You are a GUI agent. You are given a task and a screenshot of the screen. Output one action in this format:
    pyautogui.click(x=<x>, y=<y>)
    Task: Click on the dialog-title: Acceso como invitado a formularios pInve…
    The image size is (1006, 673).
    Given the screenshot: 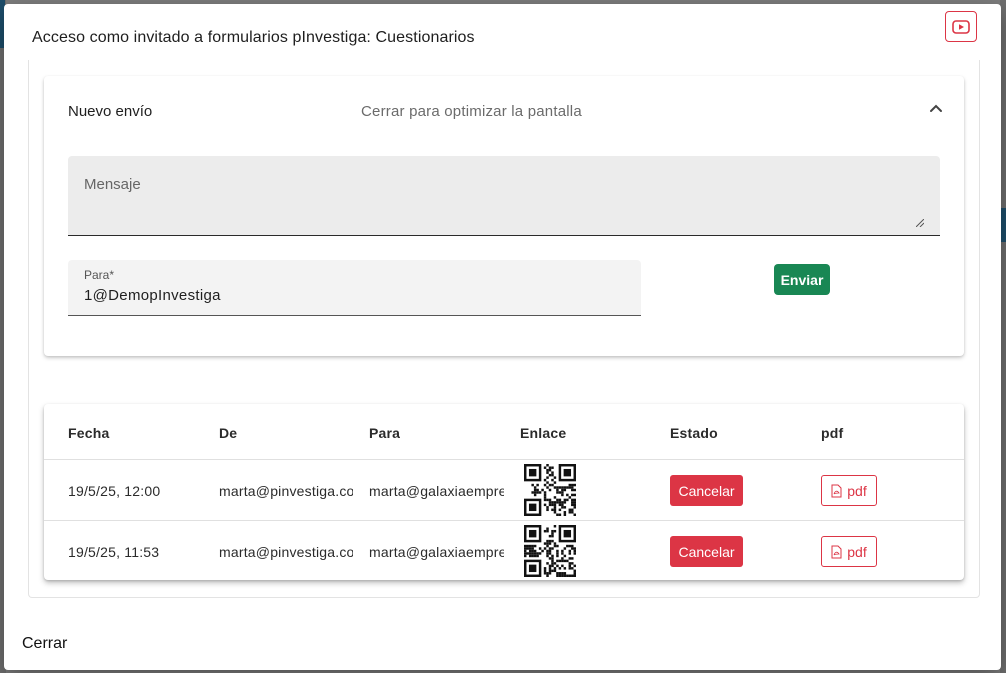 What is the action you would take?
    pyautogui.click(x=253, y=37)
    